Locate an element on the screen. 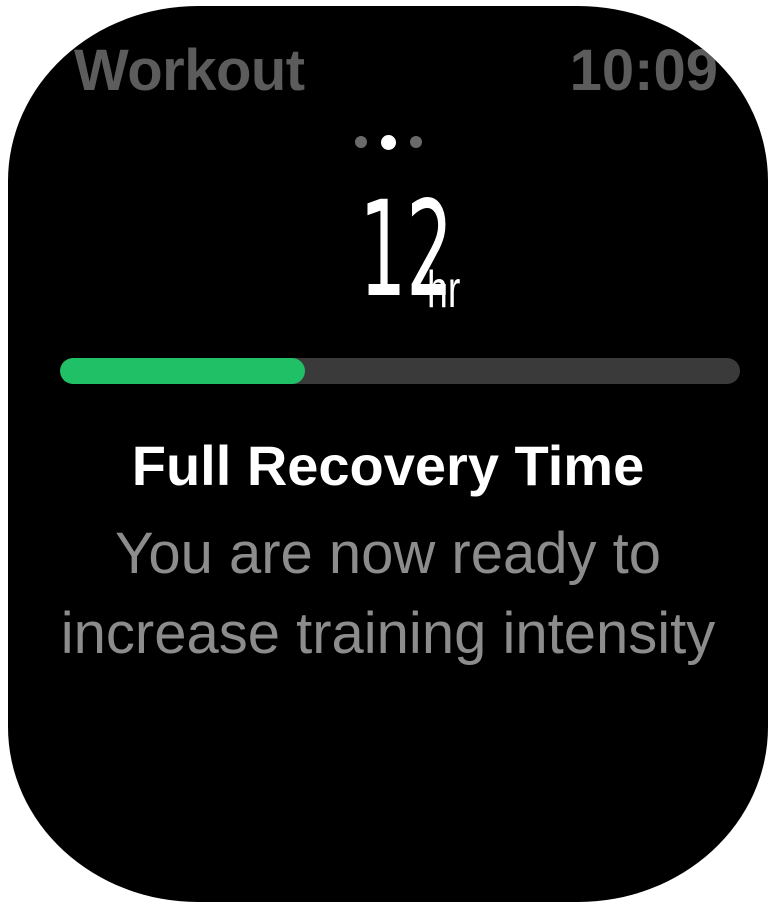  recovery-hours-unit: hr is located at coordinates (444, 290).